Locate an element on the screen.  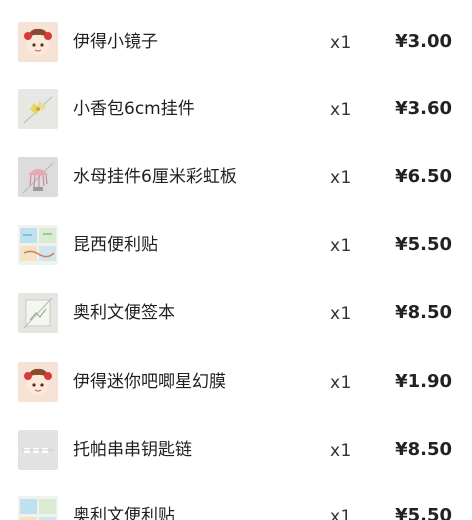
order-item-row: 奥利文便利贴 x1 ¥5.50 is located at coordinates (236, 504).